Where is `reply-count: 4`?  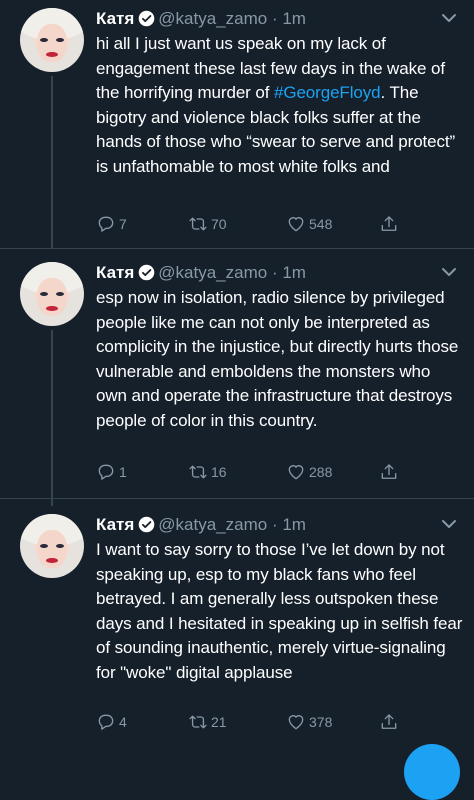 reply-count: 4 is located at coordinates (123, 722).